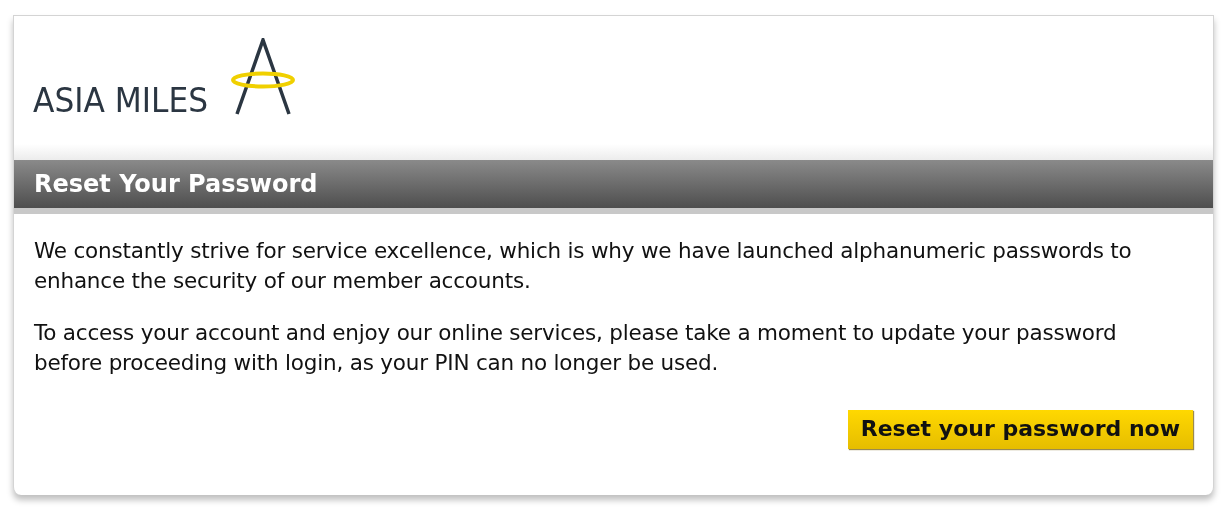  Describe the element at coordinates (583, 266) in the screenshot. I see `paragraph: We constantly strive for service excellence, which is why we have launched alphanumeric passwords to enhance the security of our member accounts.` at that location.